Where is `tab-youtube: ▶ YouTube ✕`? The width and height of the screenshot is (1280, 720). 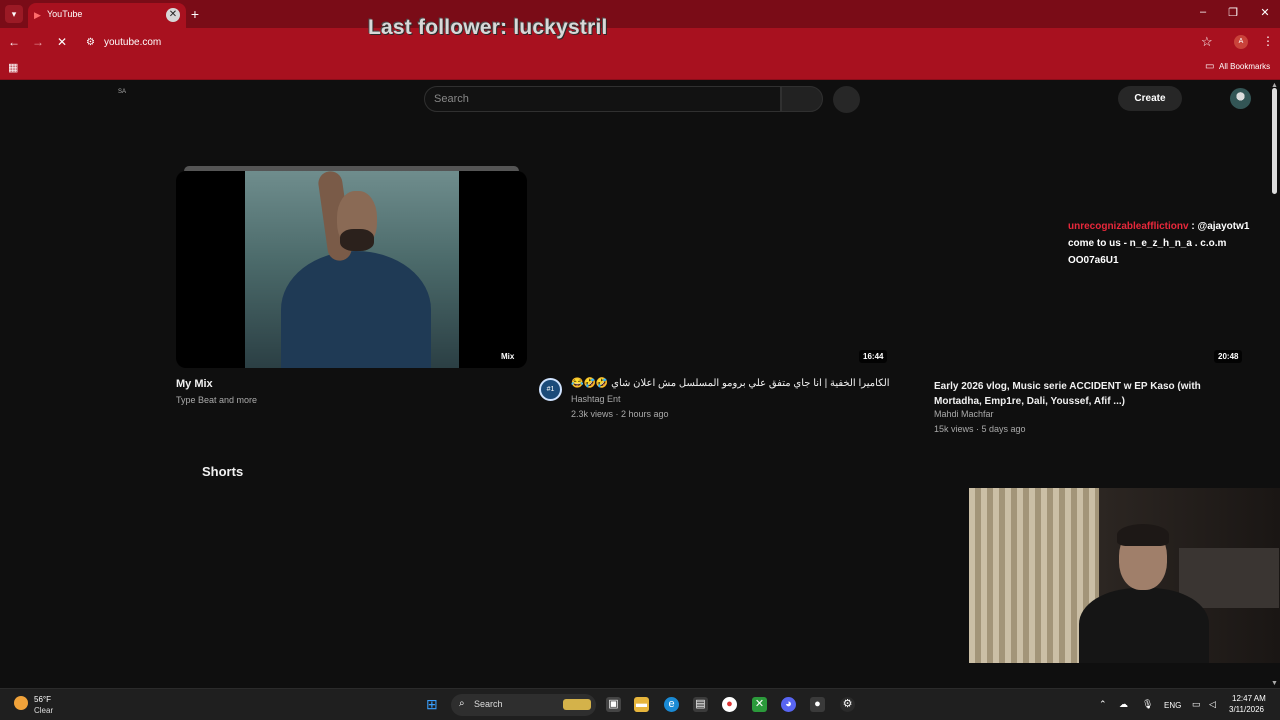
tab-youtube: ▶ YouTube ✕ is located at coordinates (107, 15).